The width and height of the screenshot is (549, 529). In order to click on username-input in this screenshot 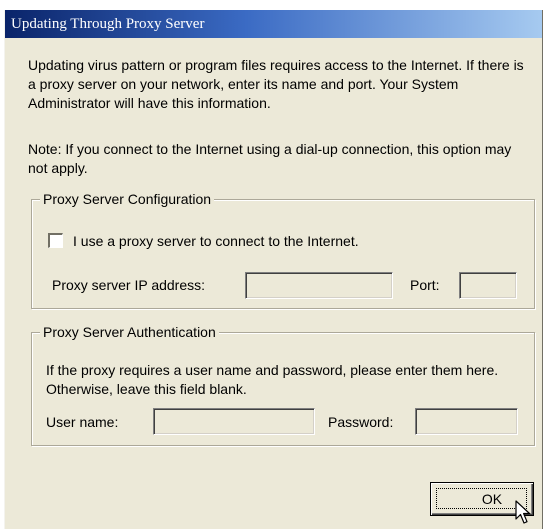, I will do `click(234, 421)`.